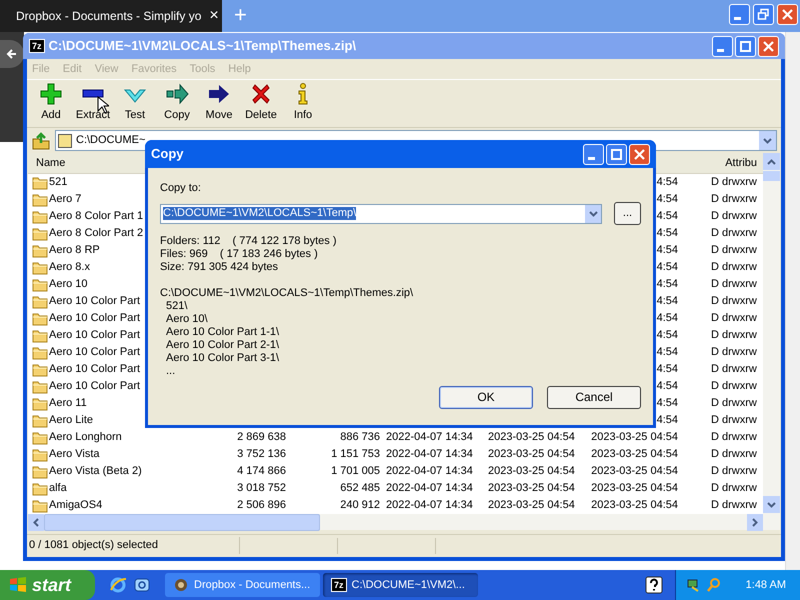  Describe the element at coordinates (68, 404) in the screenshot. I see `file-name: Aero 11` at that location.